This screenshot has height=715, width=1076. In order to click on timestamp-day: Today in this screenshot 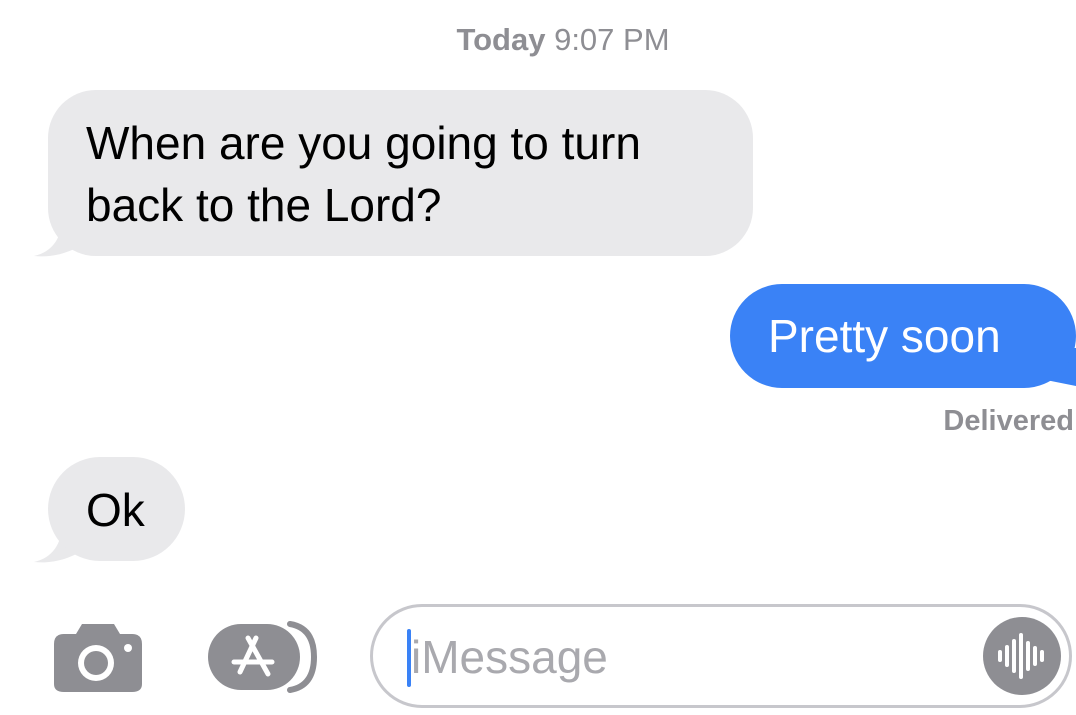, I will do `click(501, 39)`.